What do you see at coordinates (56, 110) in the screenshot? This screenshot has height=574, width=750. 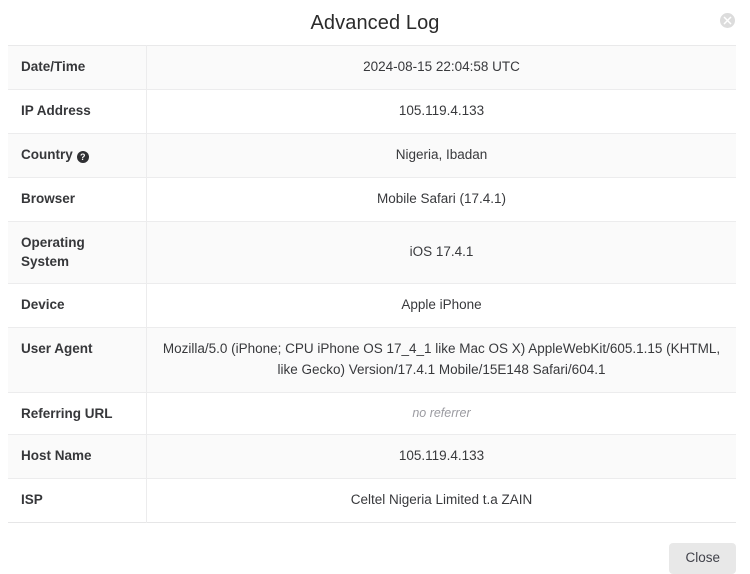 I see `row-label-text: IP Address` at bounding box center [56, 110].